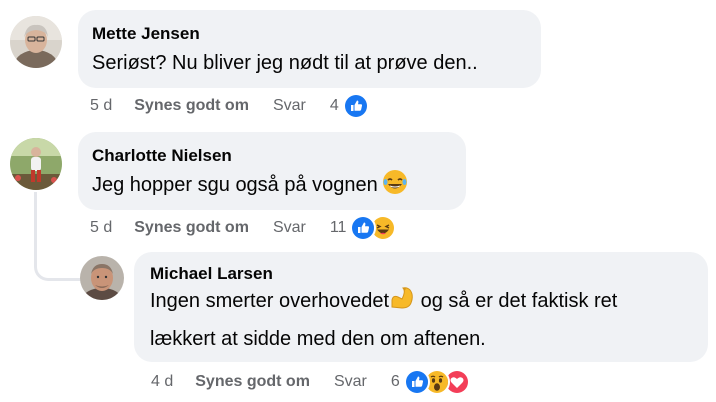  What do you see at coordinates (395, 187) in the screenshot?
I see `laughing-tears-emoji-icon` at bounding box center [395, 187].